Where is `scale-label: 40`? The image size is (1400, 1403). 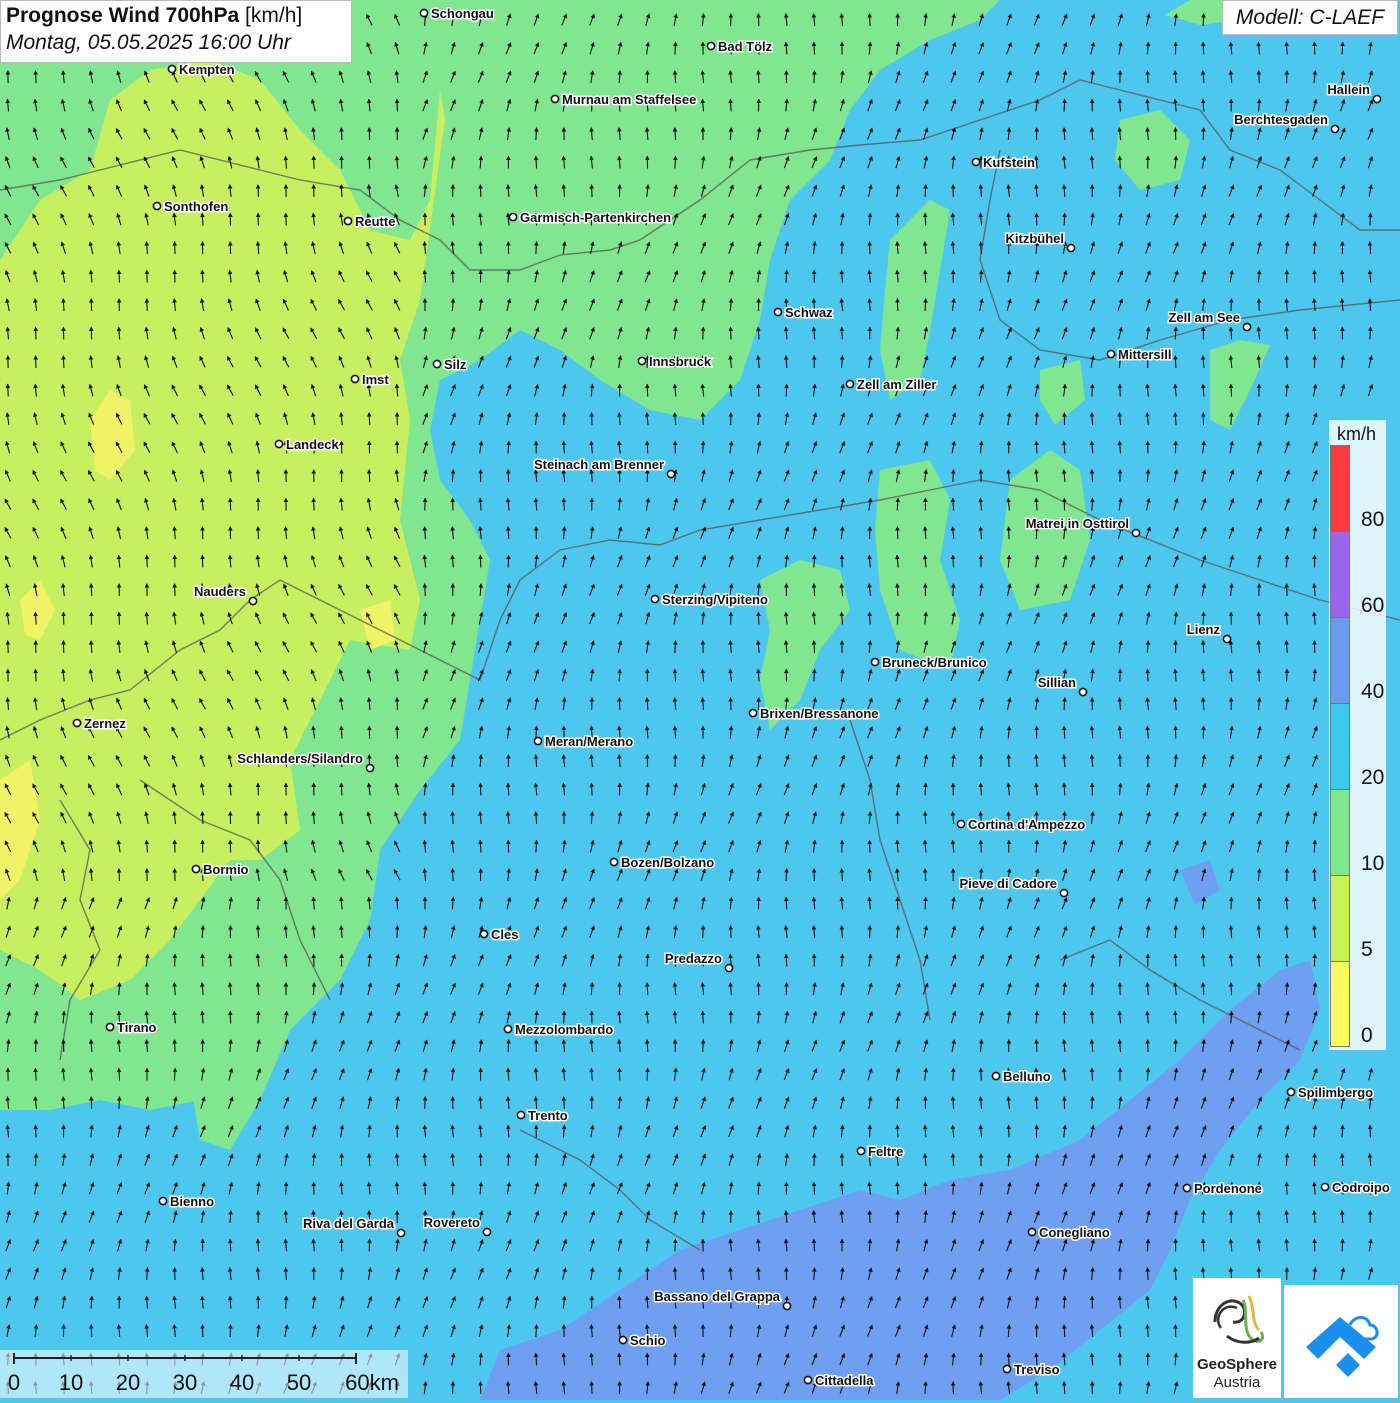
scale-label: 40 is located at coordinates (242, 1383).